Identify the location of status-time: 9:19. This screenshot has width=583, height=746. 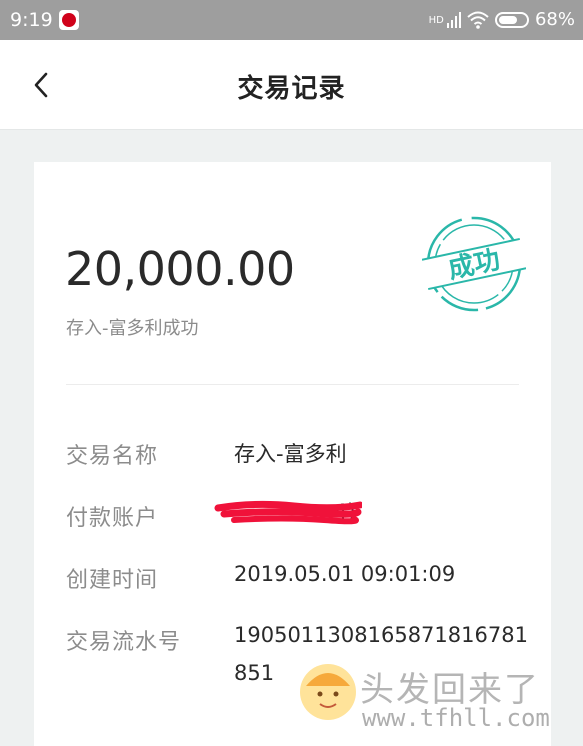
(31, 20).